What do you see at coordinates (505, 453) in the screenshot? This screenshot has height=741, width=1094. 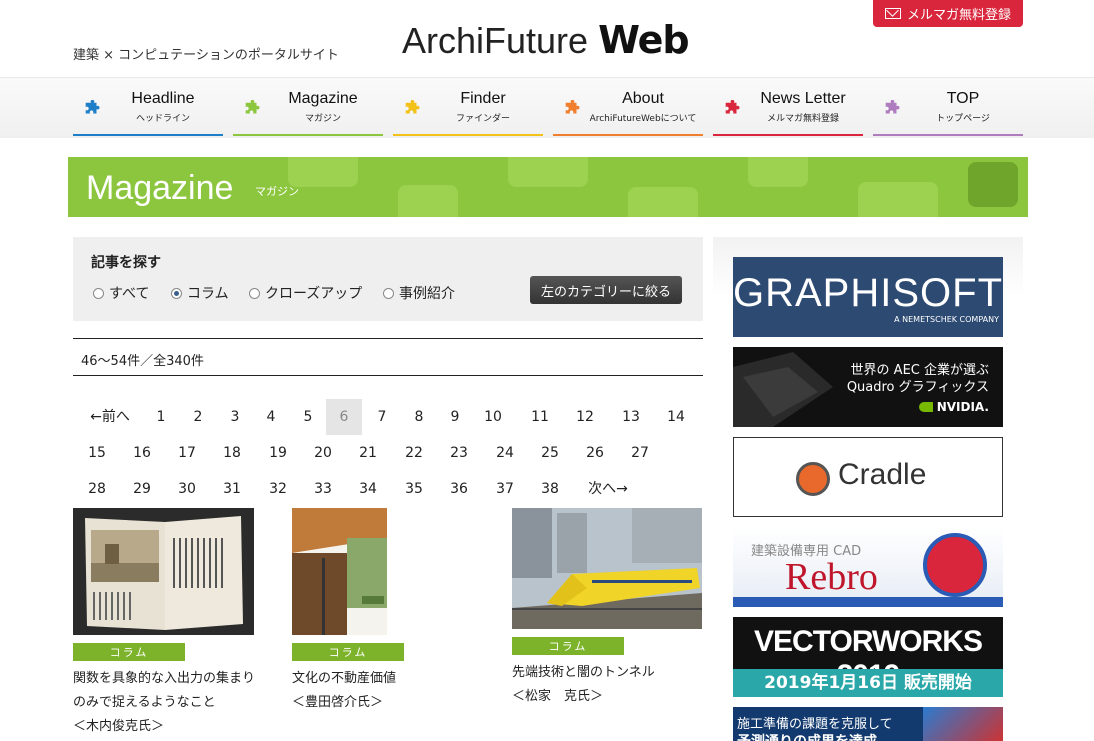 I see `page-link: 24` at bounding box center [505, 453].